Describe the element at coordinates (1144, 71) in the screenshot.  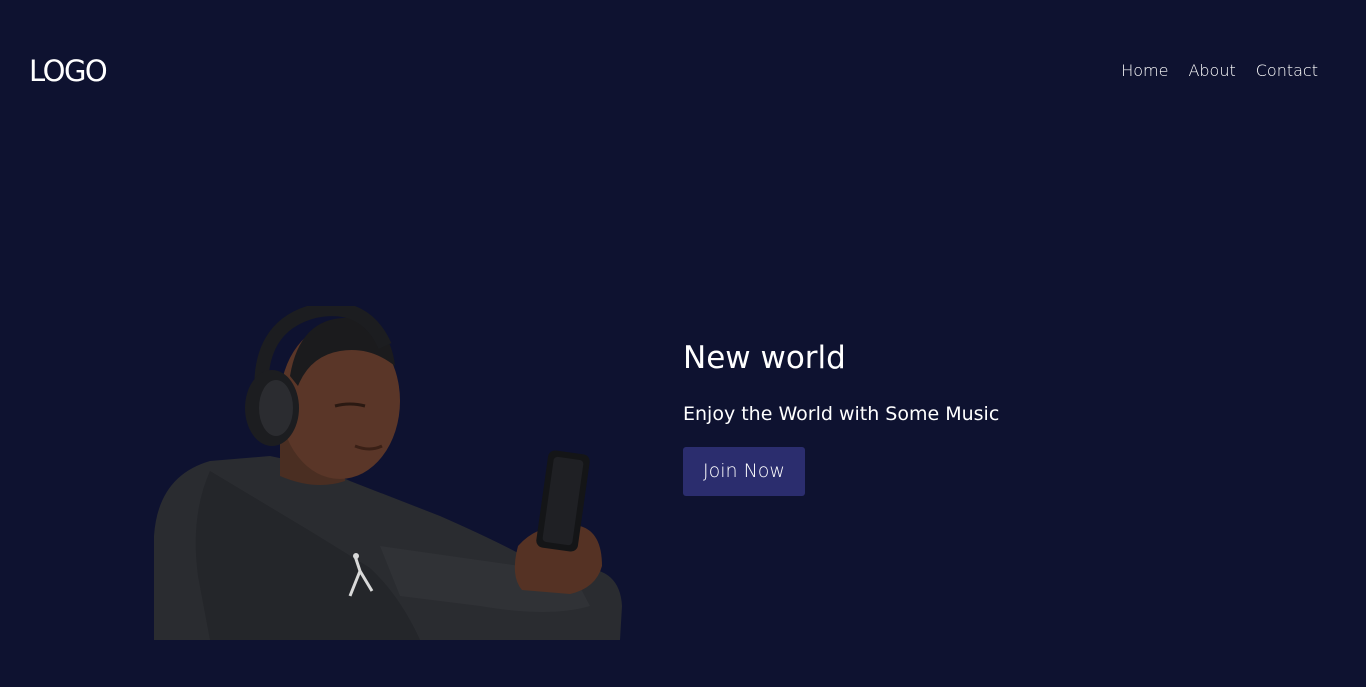
I see `nav-link-home: Home` at that location.